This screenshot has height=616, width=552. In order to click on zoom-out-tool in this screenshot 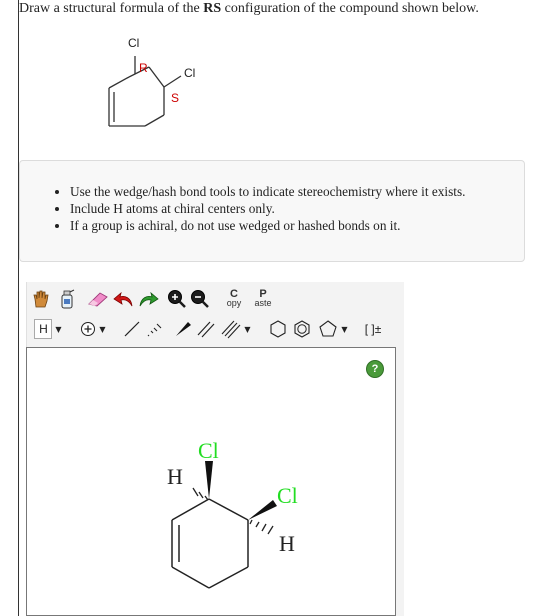, I will do `click(200, 299)`.